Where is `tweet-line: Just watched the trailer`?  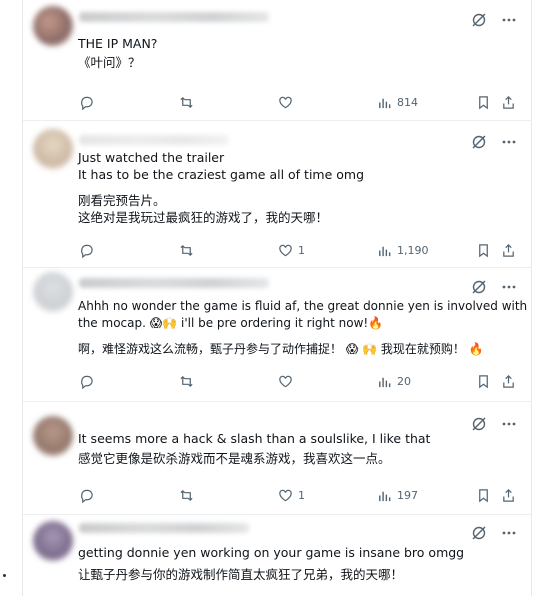 tweet-line: Just watched the trailer is located at coordinates (151, 157).